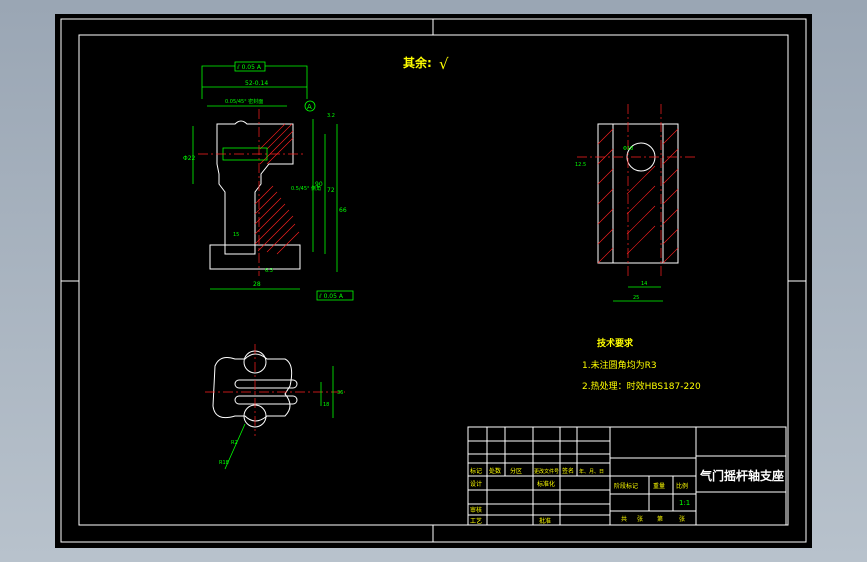 Image resolution: width=867 pixels, height=562 pixels. What do you see at coordinates (269, 271) in the screenshot?
I see `base-ra: 6.3` at bounding box center [269, 271].